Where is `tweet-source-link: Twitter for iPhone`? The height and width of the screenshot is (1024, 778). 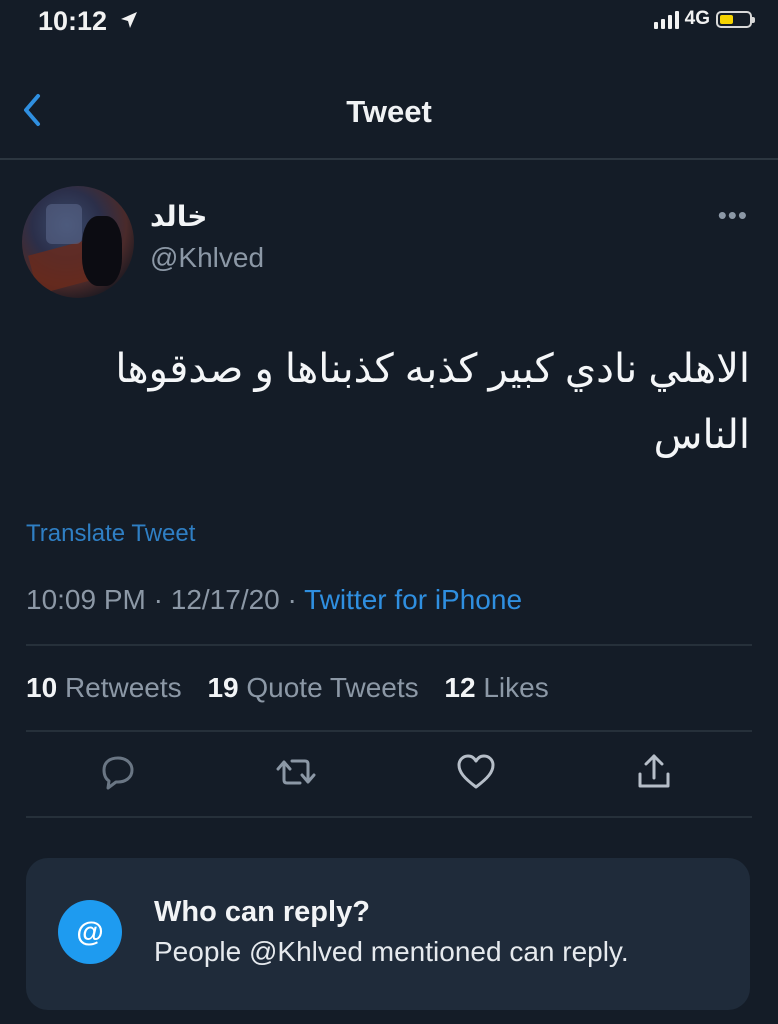
tweet-source-link: Twitter for iPhone is located at coordinates (413, 599).